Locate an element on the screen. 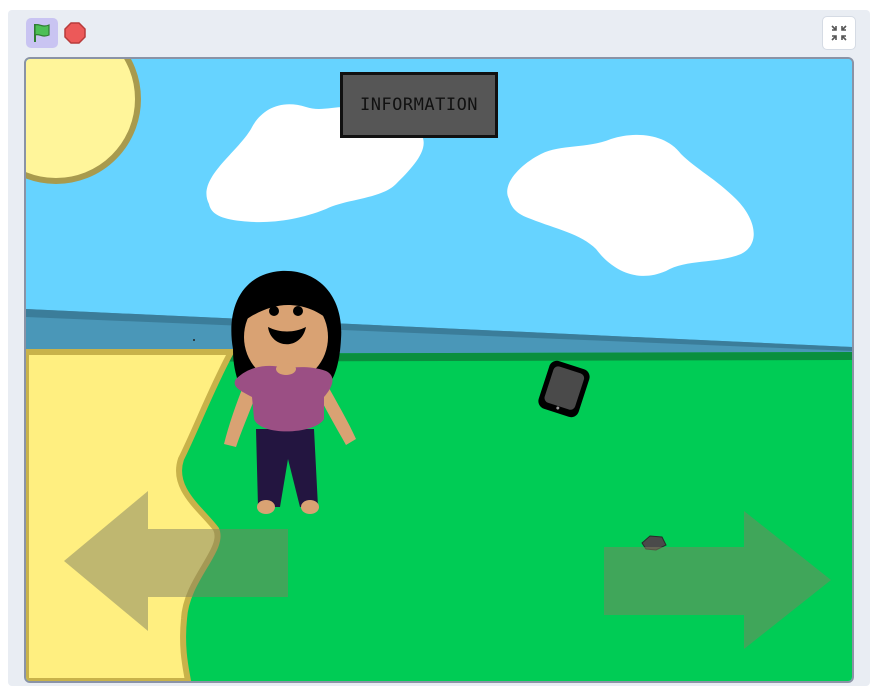 This screenshot has height=692, width=884. green-flag-button is located at coordinates (42, 33).